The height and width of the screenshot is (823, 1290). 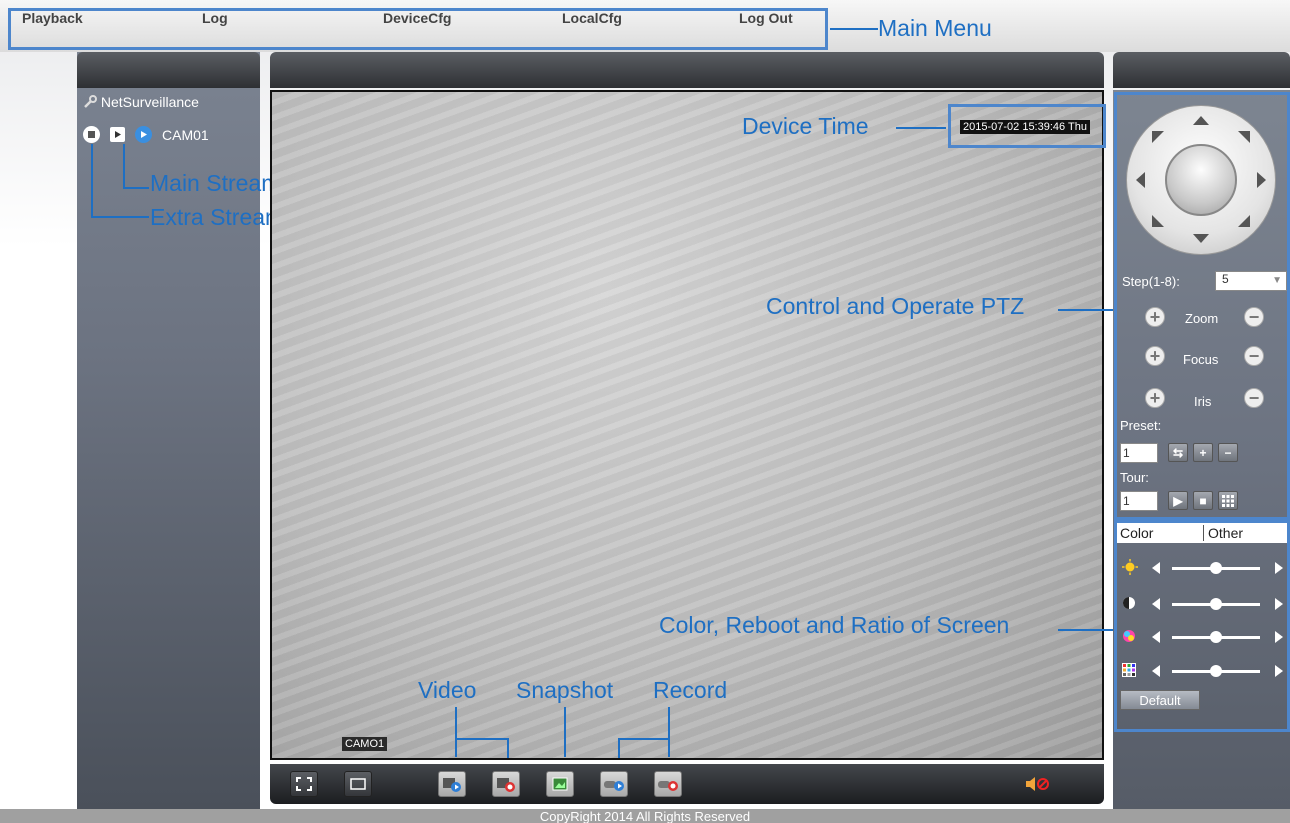 I want to click on main-menu-highlight, so click(x=418, y=29).